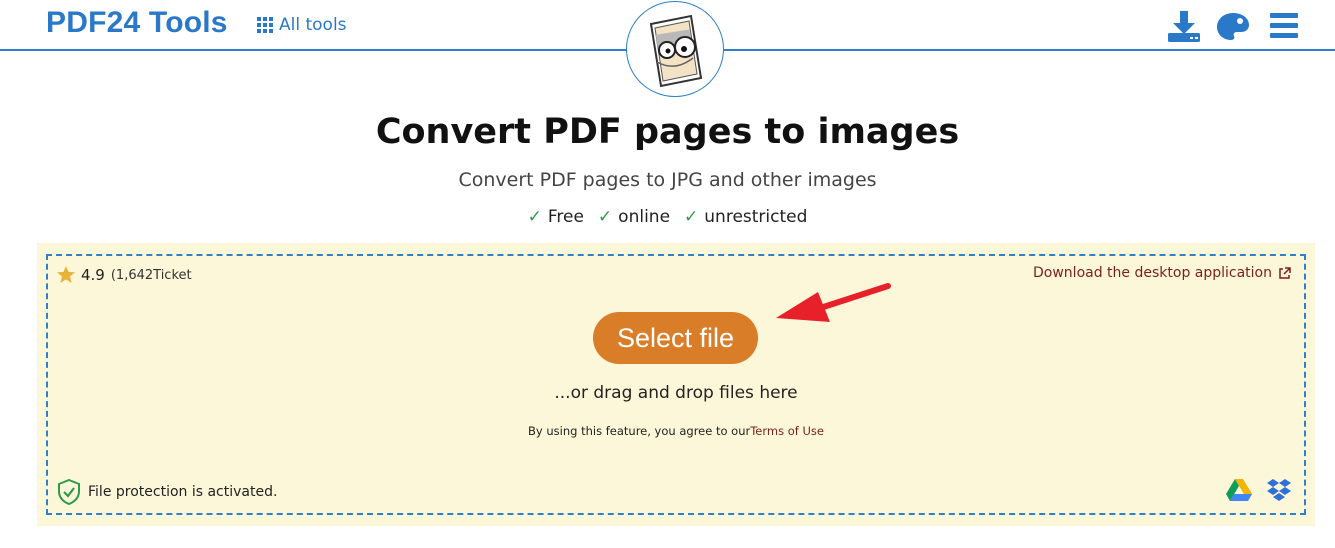 This screenshot has width=1335, height=548. What do you see at coordinates (93, 275) in the screenshot?
I see `rating-score: 4.9` at bounding box center [93, 275].